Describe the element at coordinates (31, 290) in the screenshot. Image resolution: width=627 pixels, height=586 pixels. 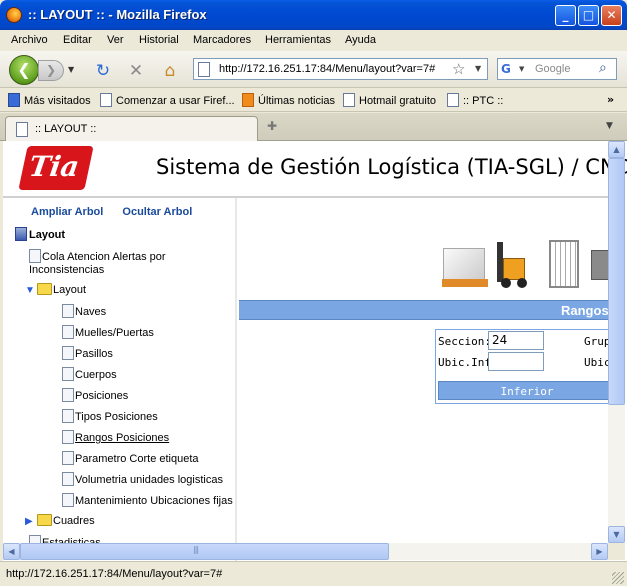
I see `expanded-arrow-icon: ▼` at that location.